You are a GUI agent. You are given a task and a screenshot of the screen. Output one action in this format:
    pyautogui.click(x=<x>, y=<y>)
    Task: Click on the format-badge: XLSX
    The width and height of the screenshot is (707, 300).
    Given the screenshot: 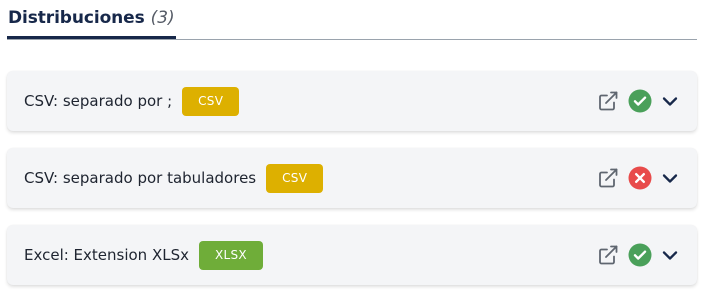 What is the action you would take?
    pyautogui.click(x=231, y=255)
    